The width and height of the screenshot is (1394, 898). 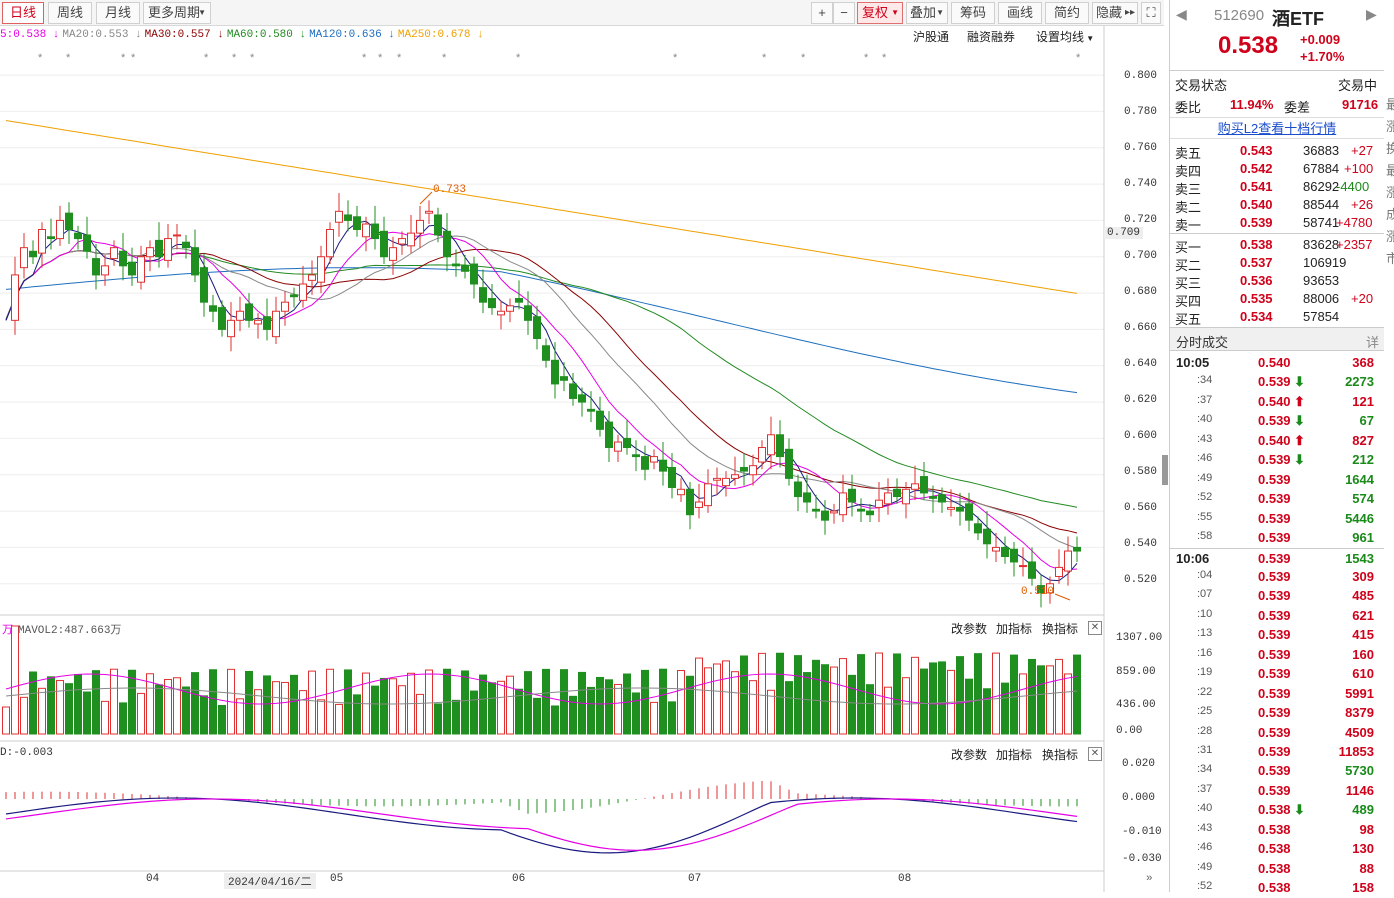 I want to click on macd-add-indicator-button: 加指标, so click(x=1014, y=754).